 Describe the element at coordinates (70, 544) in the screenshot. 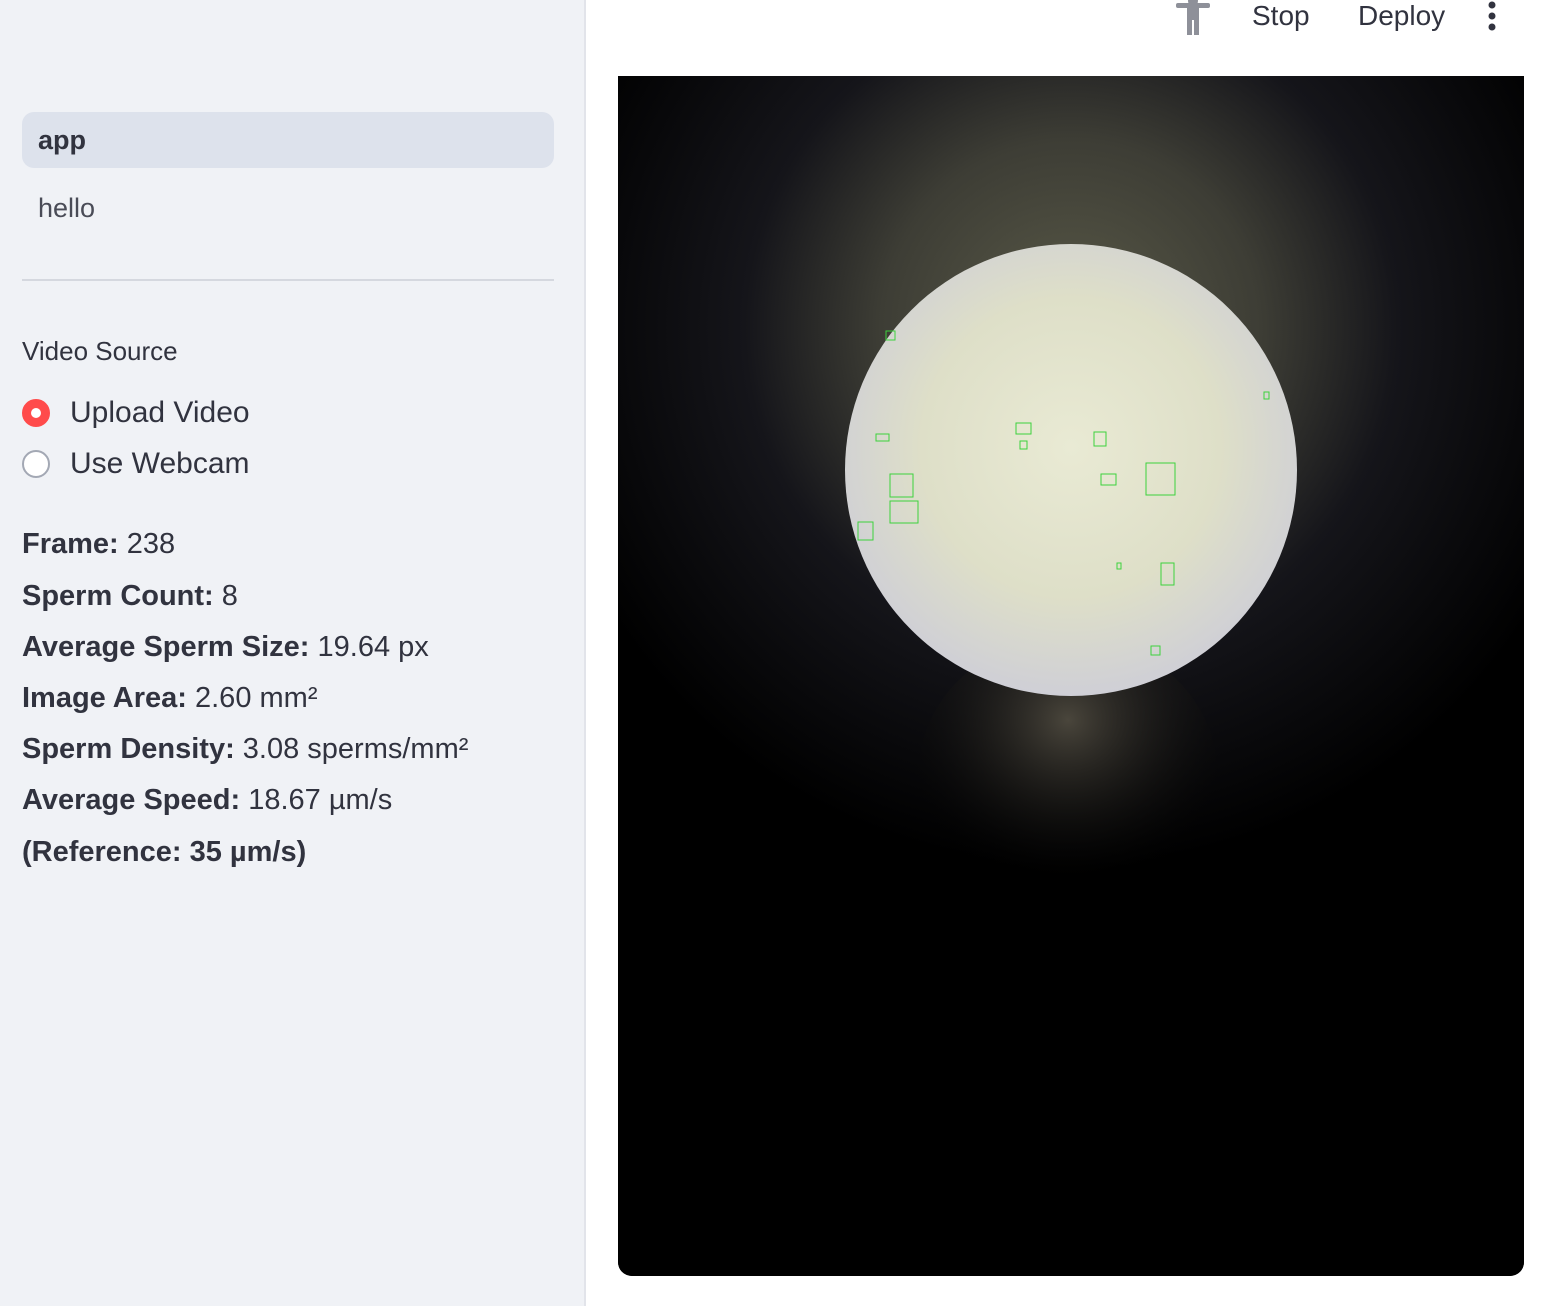

I see `stat-label: Frame:` at that location.